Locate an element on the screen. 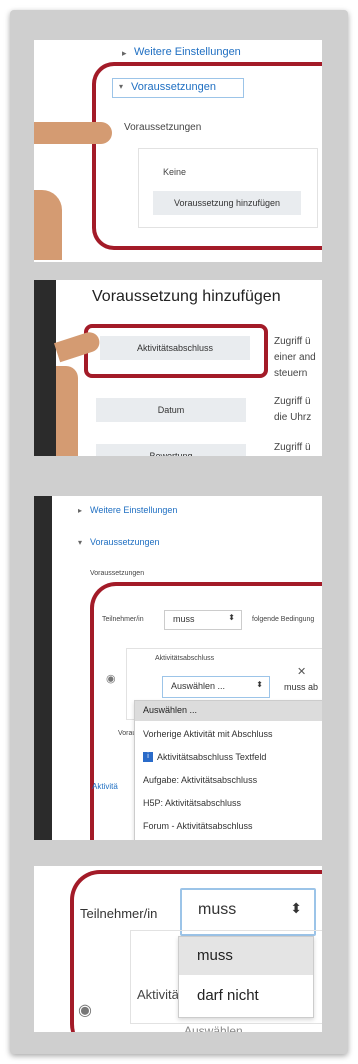  section-toggle: ▾ Voraussetzungen is located at coordinates (178, 88).